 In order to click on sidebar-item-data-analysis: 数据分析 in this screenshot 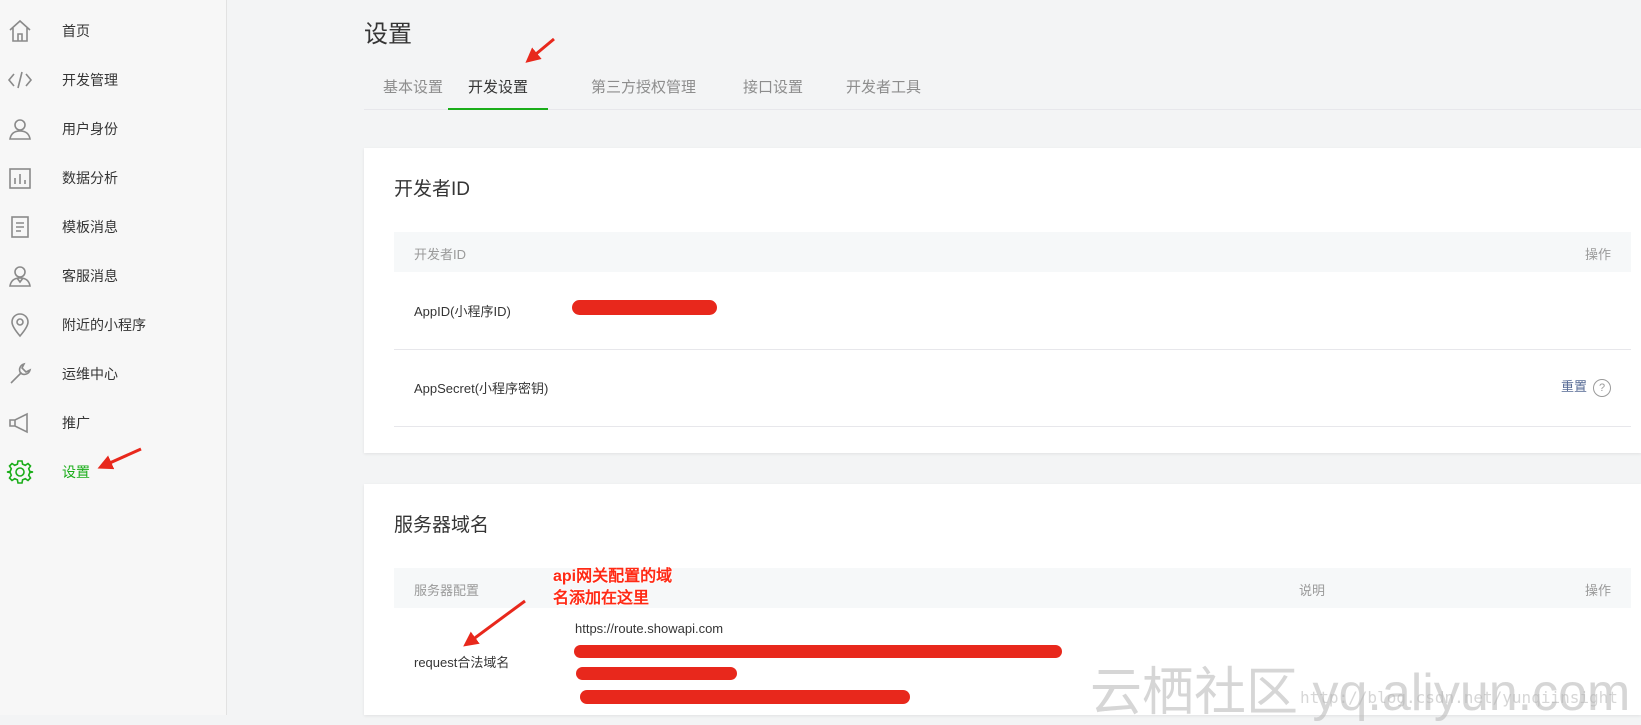, I will do `click(113, 178)`.